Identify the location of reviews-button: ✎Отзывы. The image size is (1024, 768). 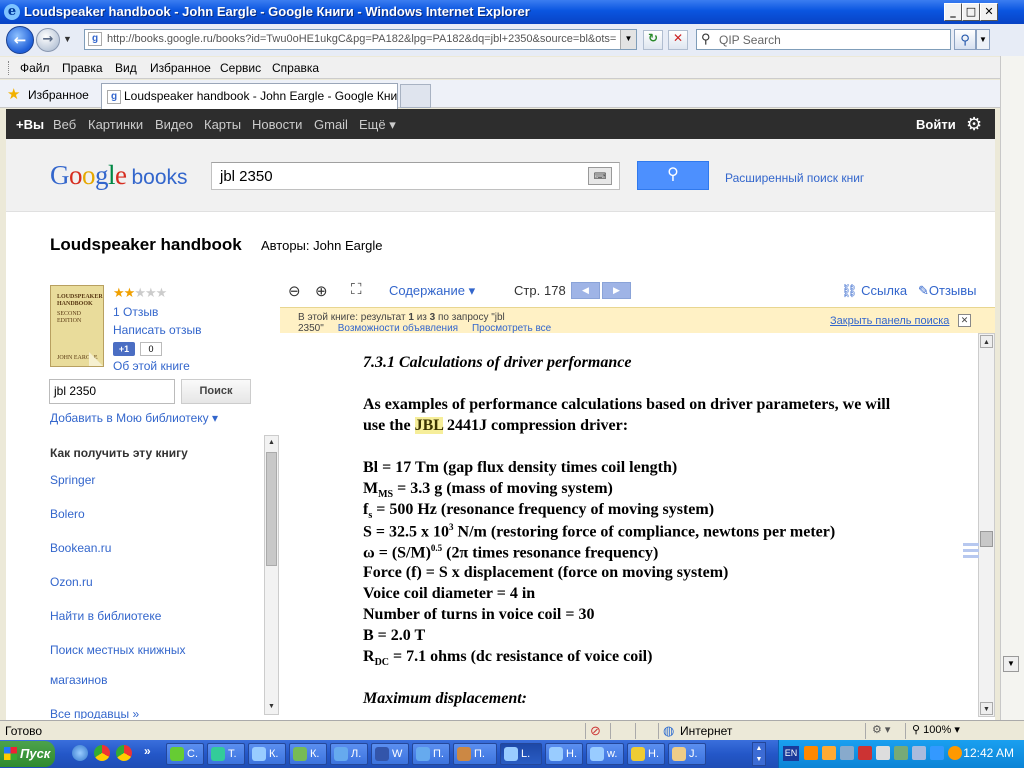
(947, 291).